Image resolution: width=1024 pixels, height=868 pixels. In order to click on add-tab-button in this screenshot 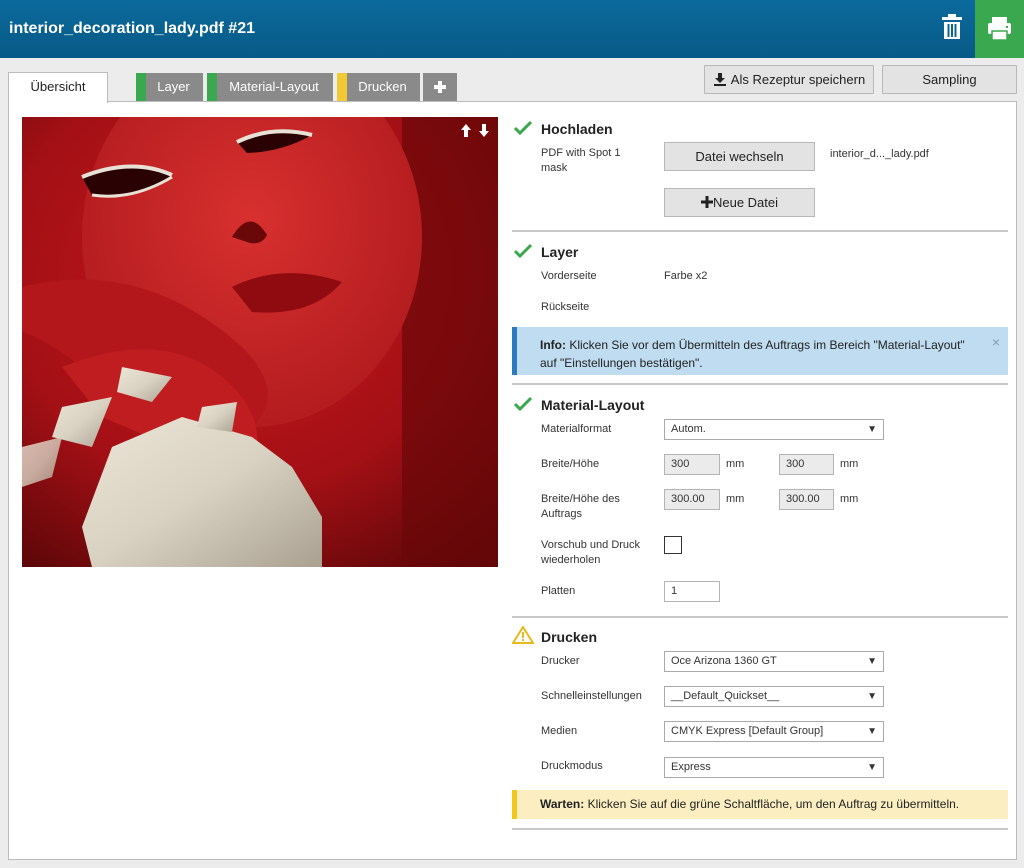, I will do `click(440, 87)`.